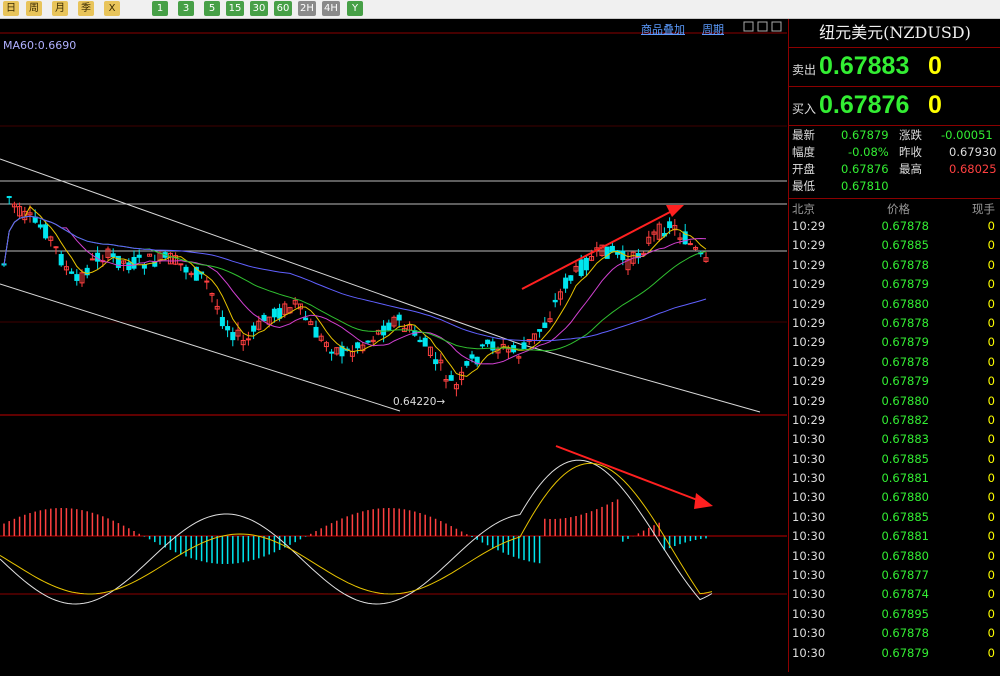 This screenshot has width=1000, height=676. Describe the element at coordinates (894, 556) in the screenshot. I see `tick-row: 10:30 0.67880 0` at that location.